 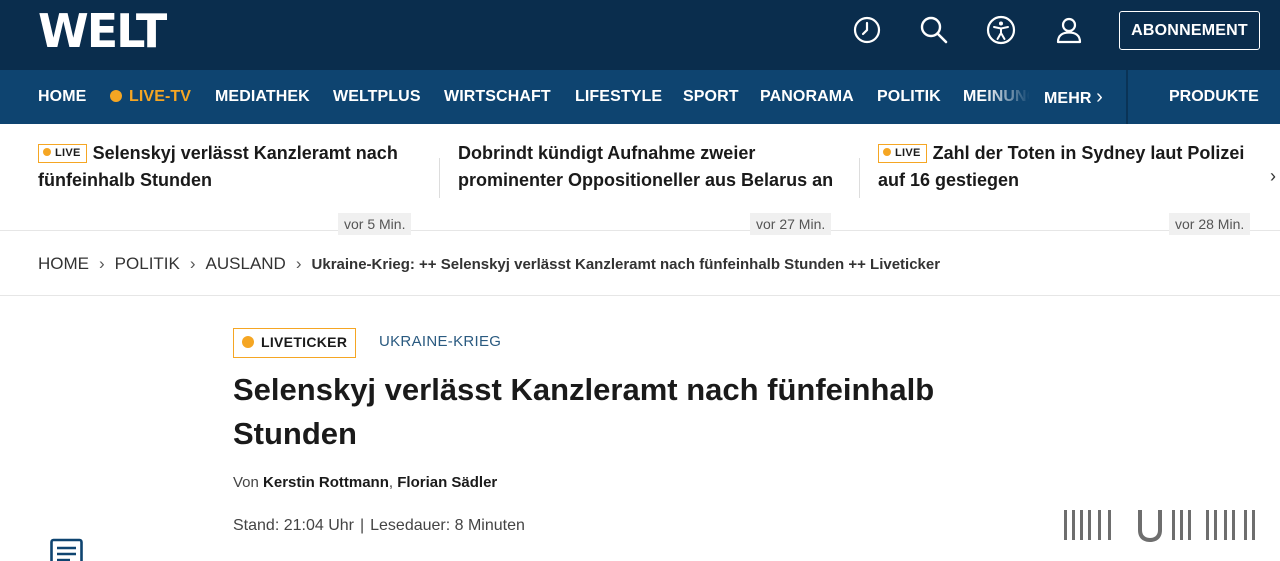 What do you see at coordinates (497, 97) in the screenshot?
I see `nav-item-wirtschaft: WIRTSCHAFT` at bounding box center [497, 97].